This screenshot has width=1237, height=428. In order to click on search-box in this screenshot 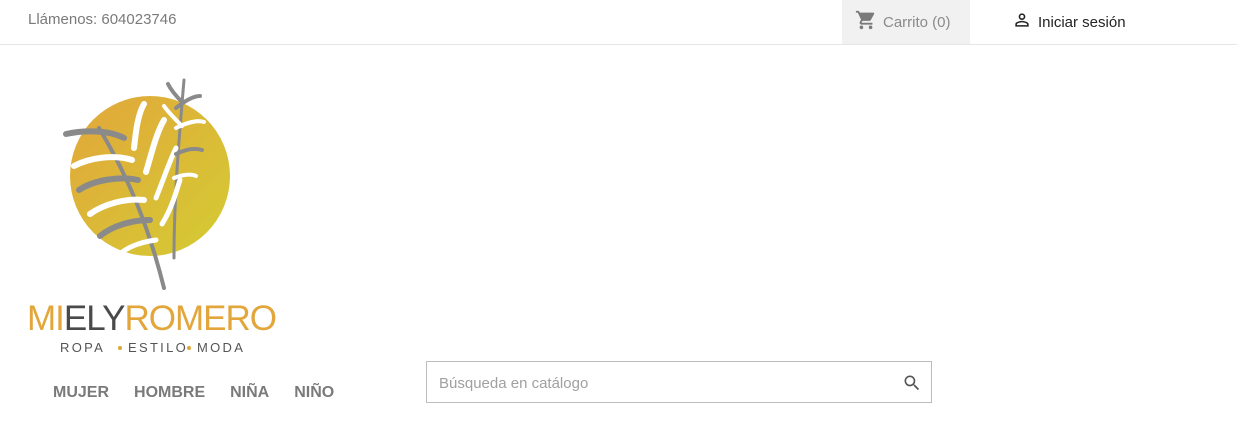, I will do `click(679, 382)`.